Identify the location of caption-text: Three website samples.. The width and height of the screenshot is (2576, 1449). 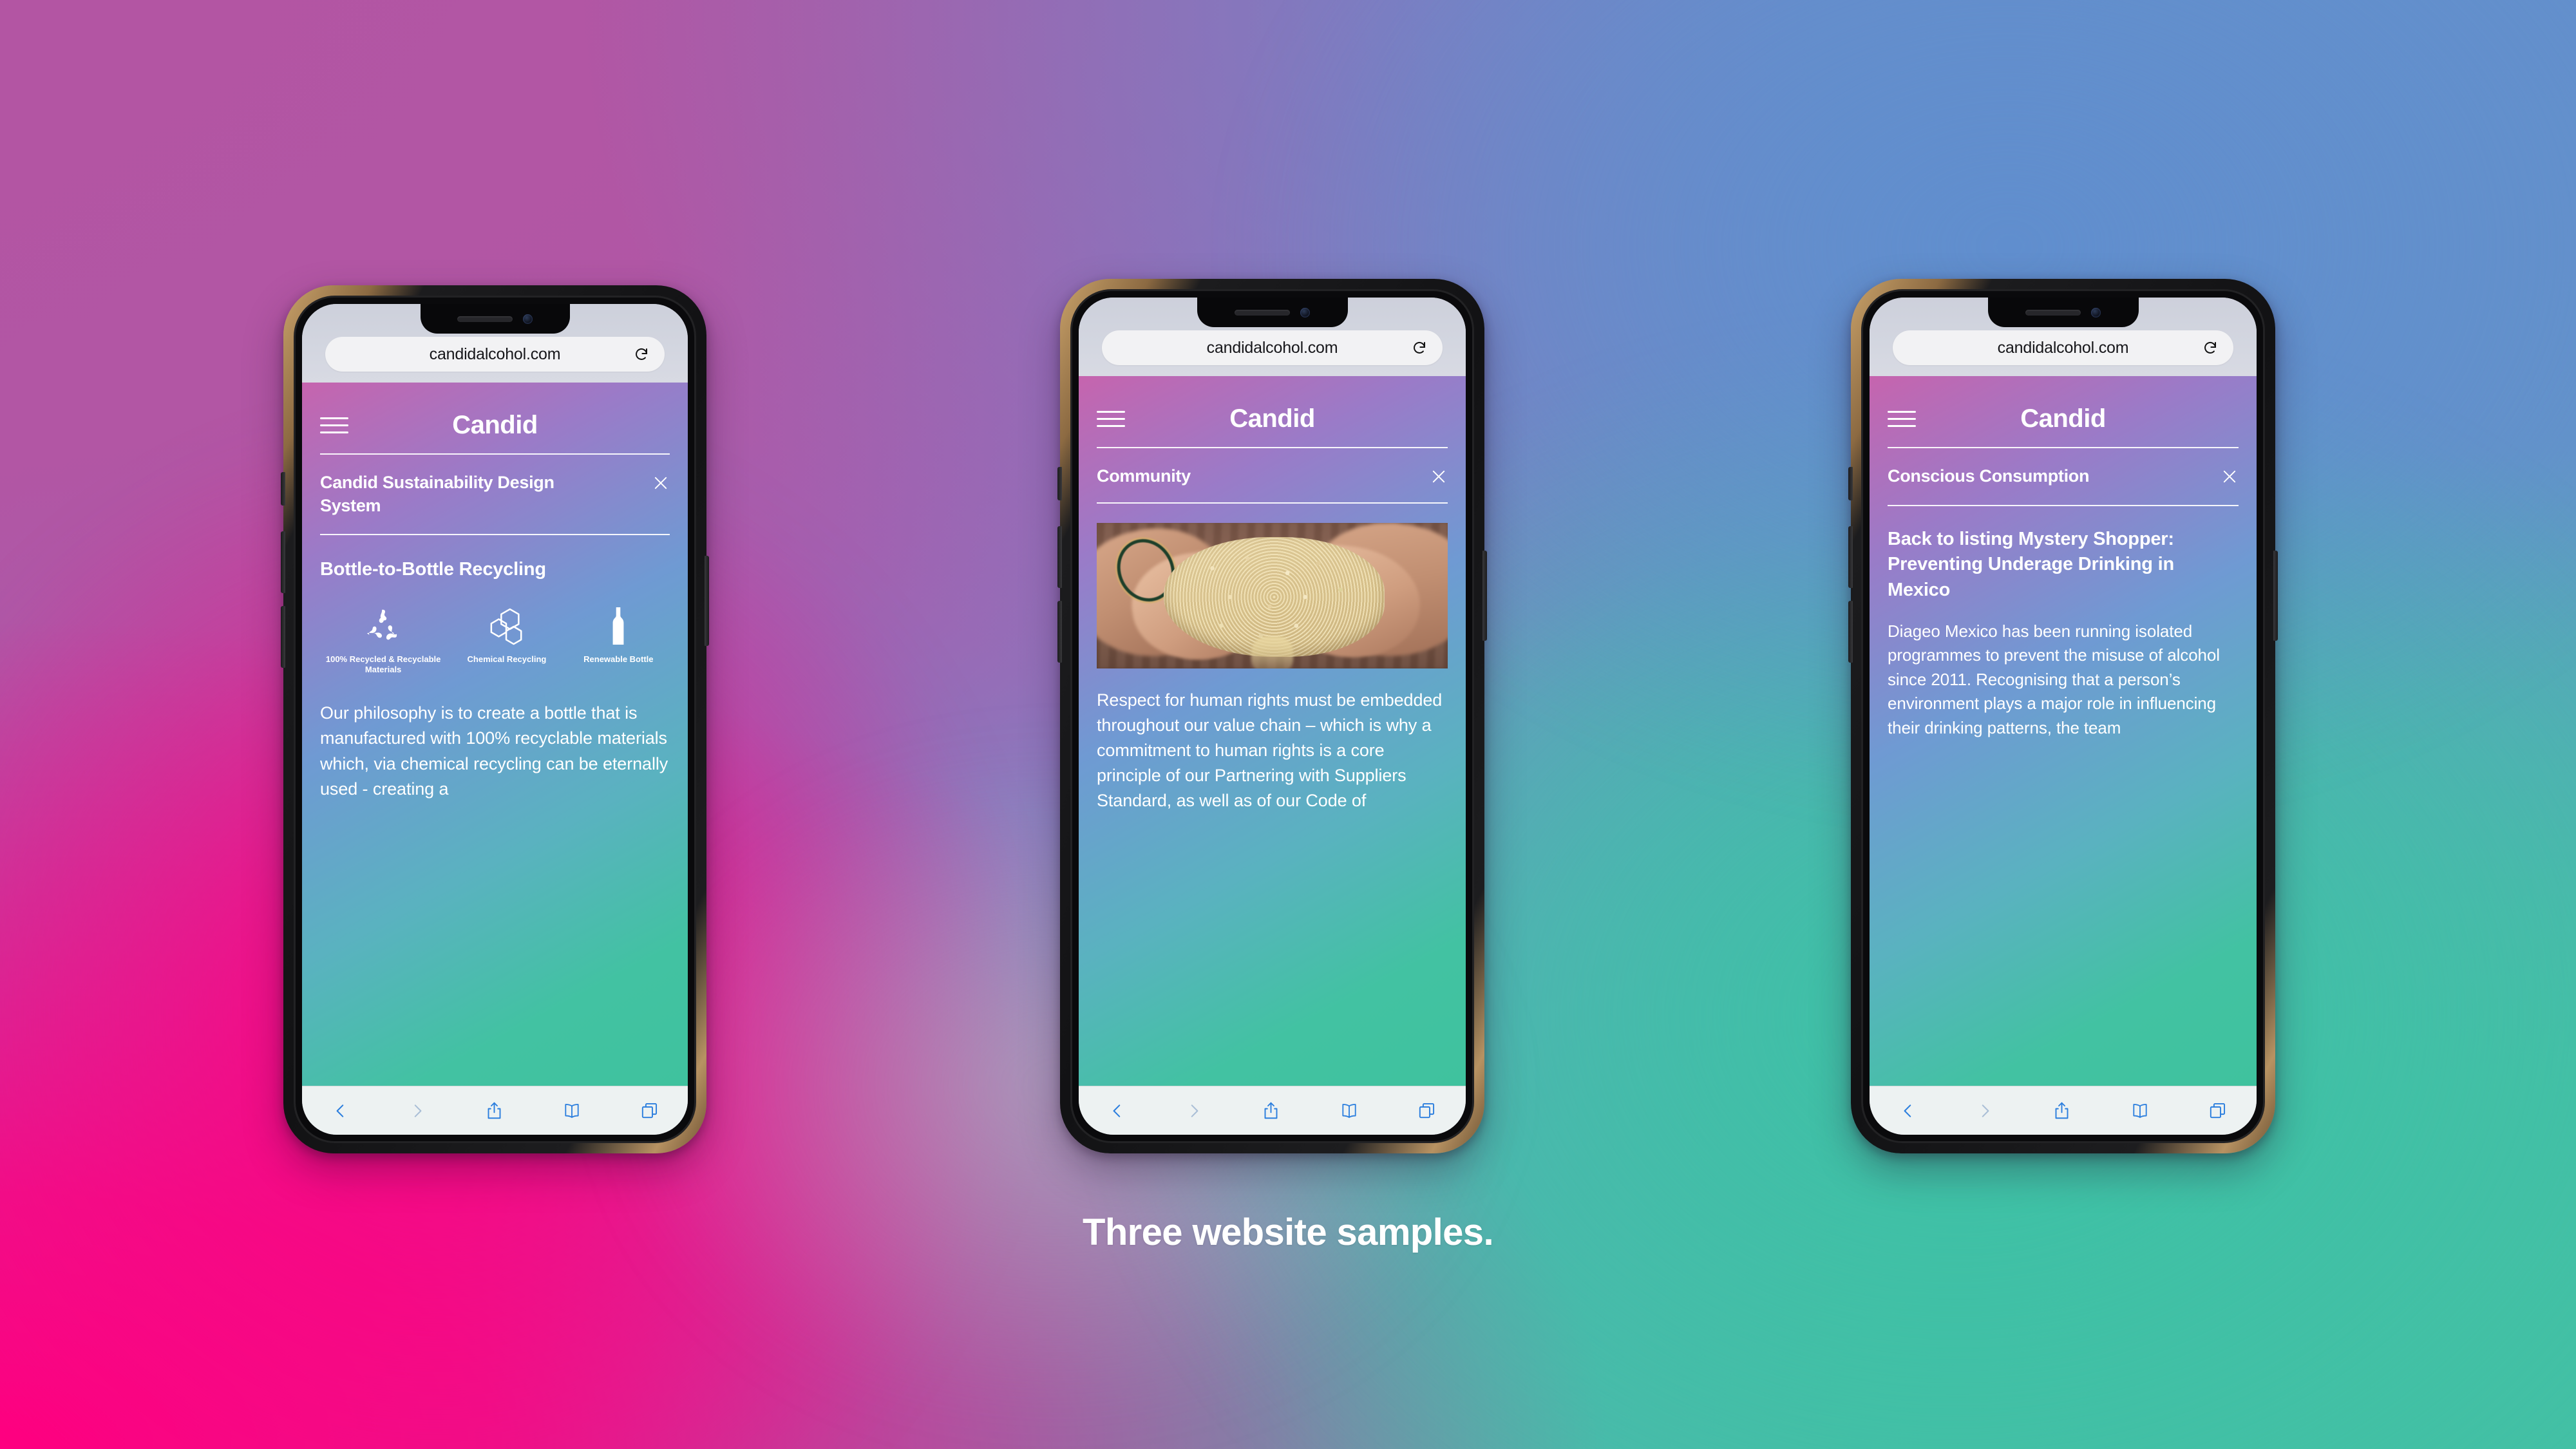
(1288, 1232).